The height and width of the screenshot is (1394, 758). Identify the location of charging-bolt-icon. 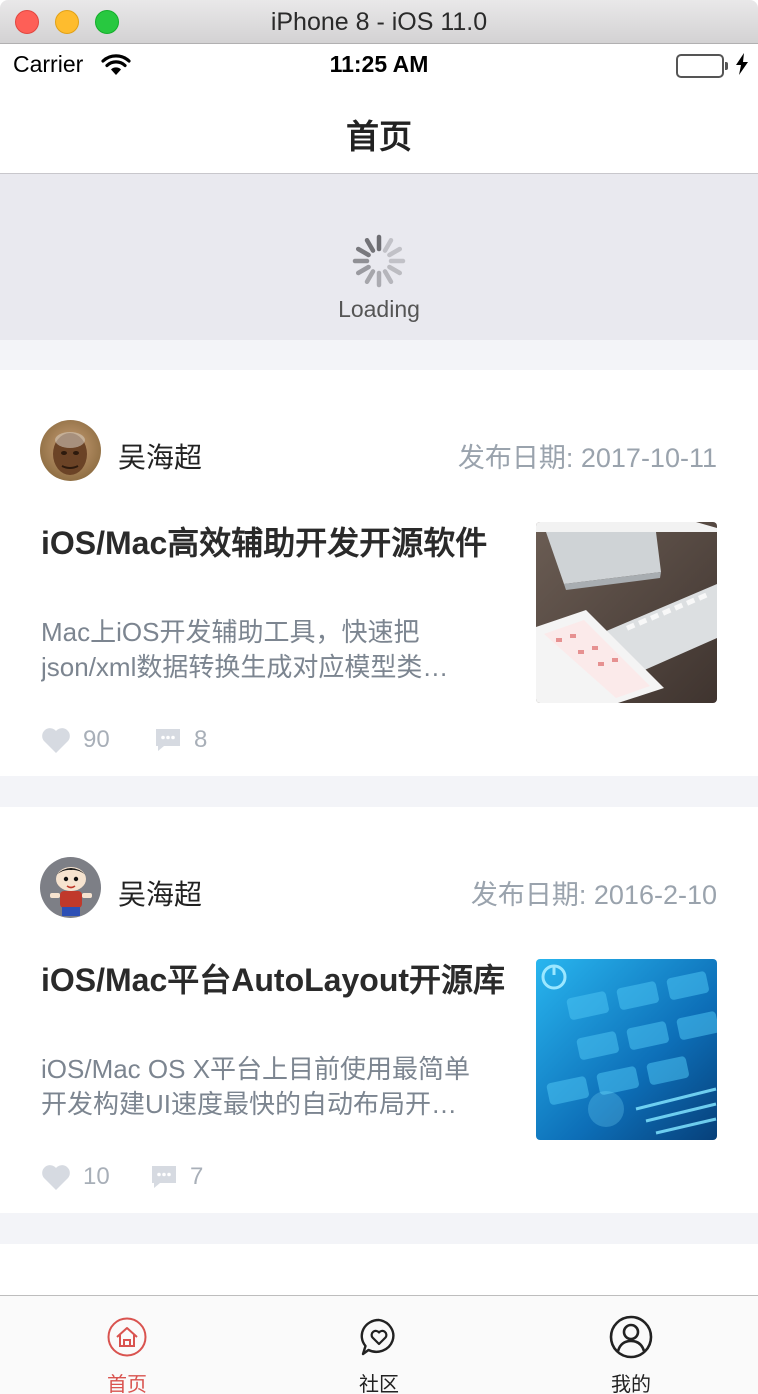
(742, 66).